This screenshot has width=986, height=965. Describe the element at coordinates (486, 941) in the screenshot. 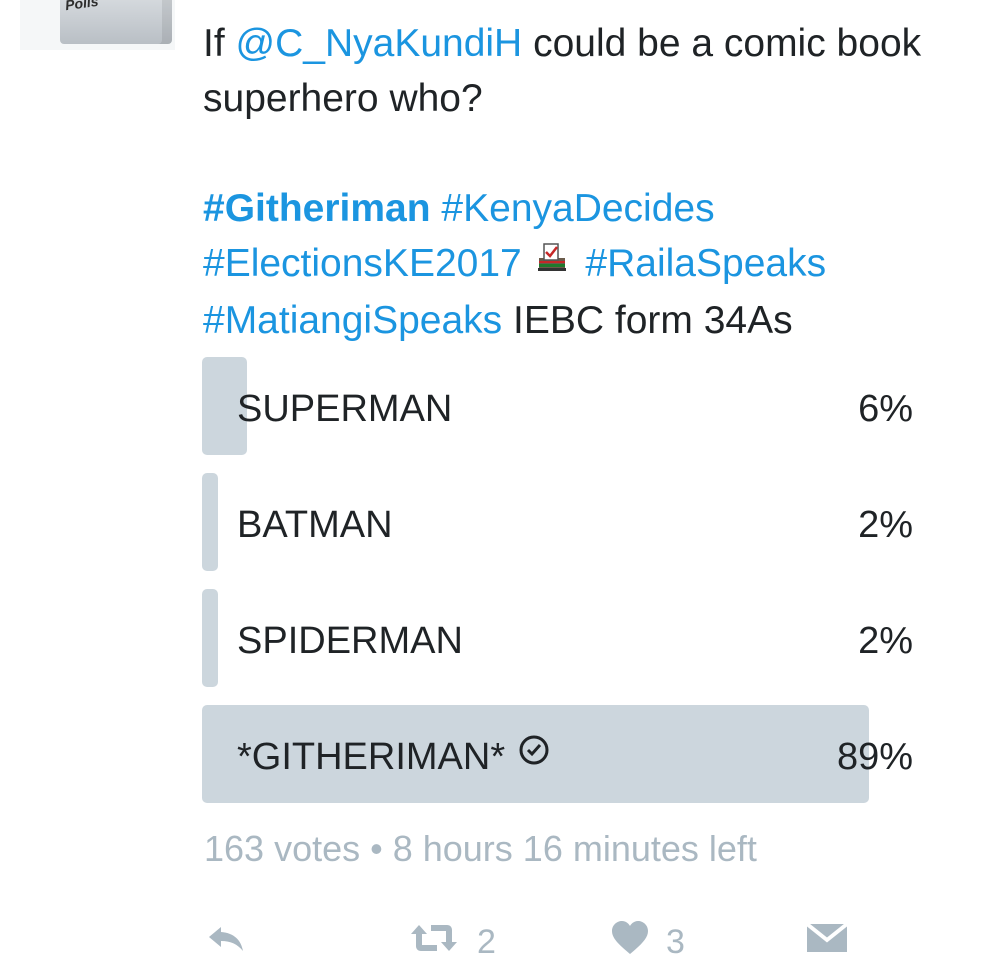

I see `retweet-count: 2` at that location.